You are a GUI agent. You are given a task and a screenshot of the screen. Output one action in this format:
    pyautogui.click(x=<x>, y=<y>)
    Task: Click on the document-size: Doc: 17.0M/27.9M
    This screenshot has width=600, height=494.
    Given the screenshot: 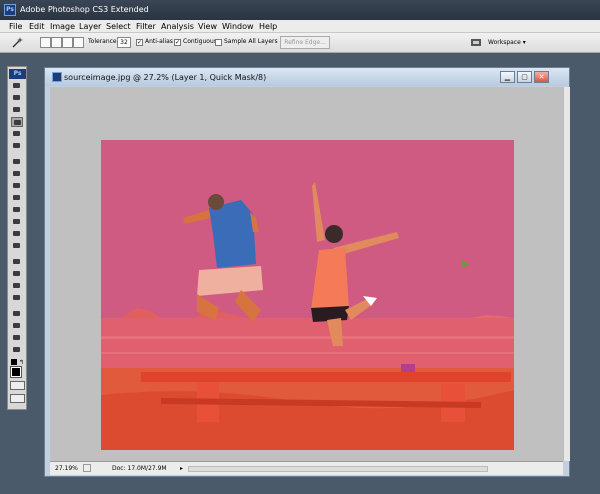 What is the action you would take?
    pyautogui.click(x=139, y=468)
    